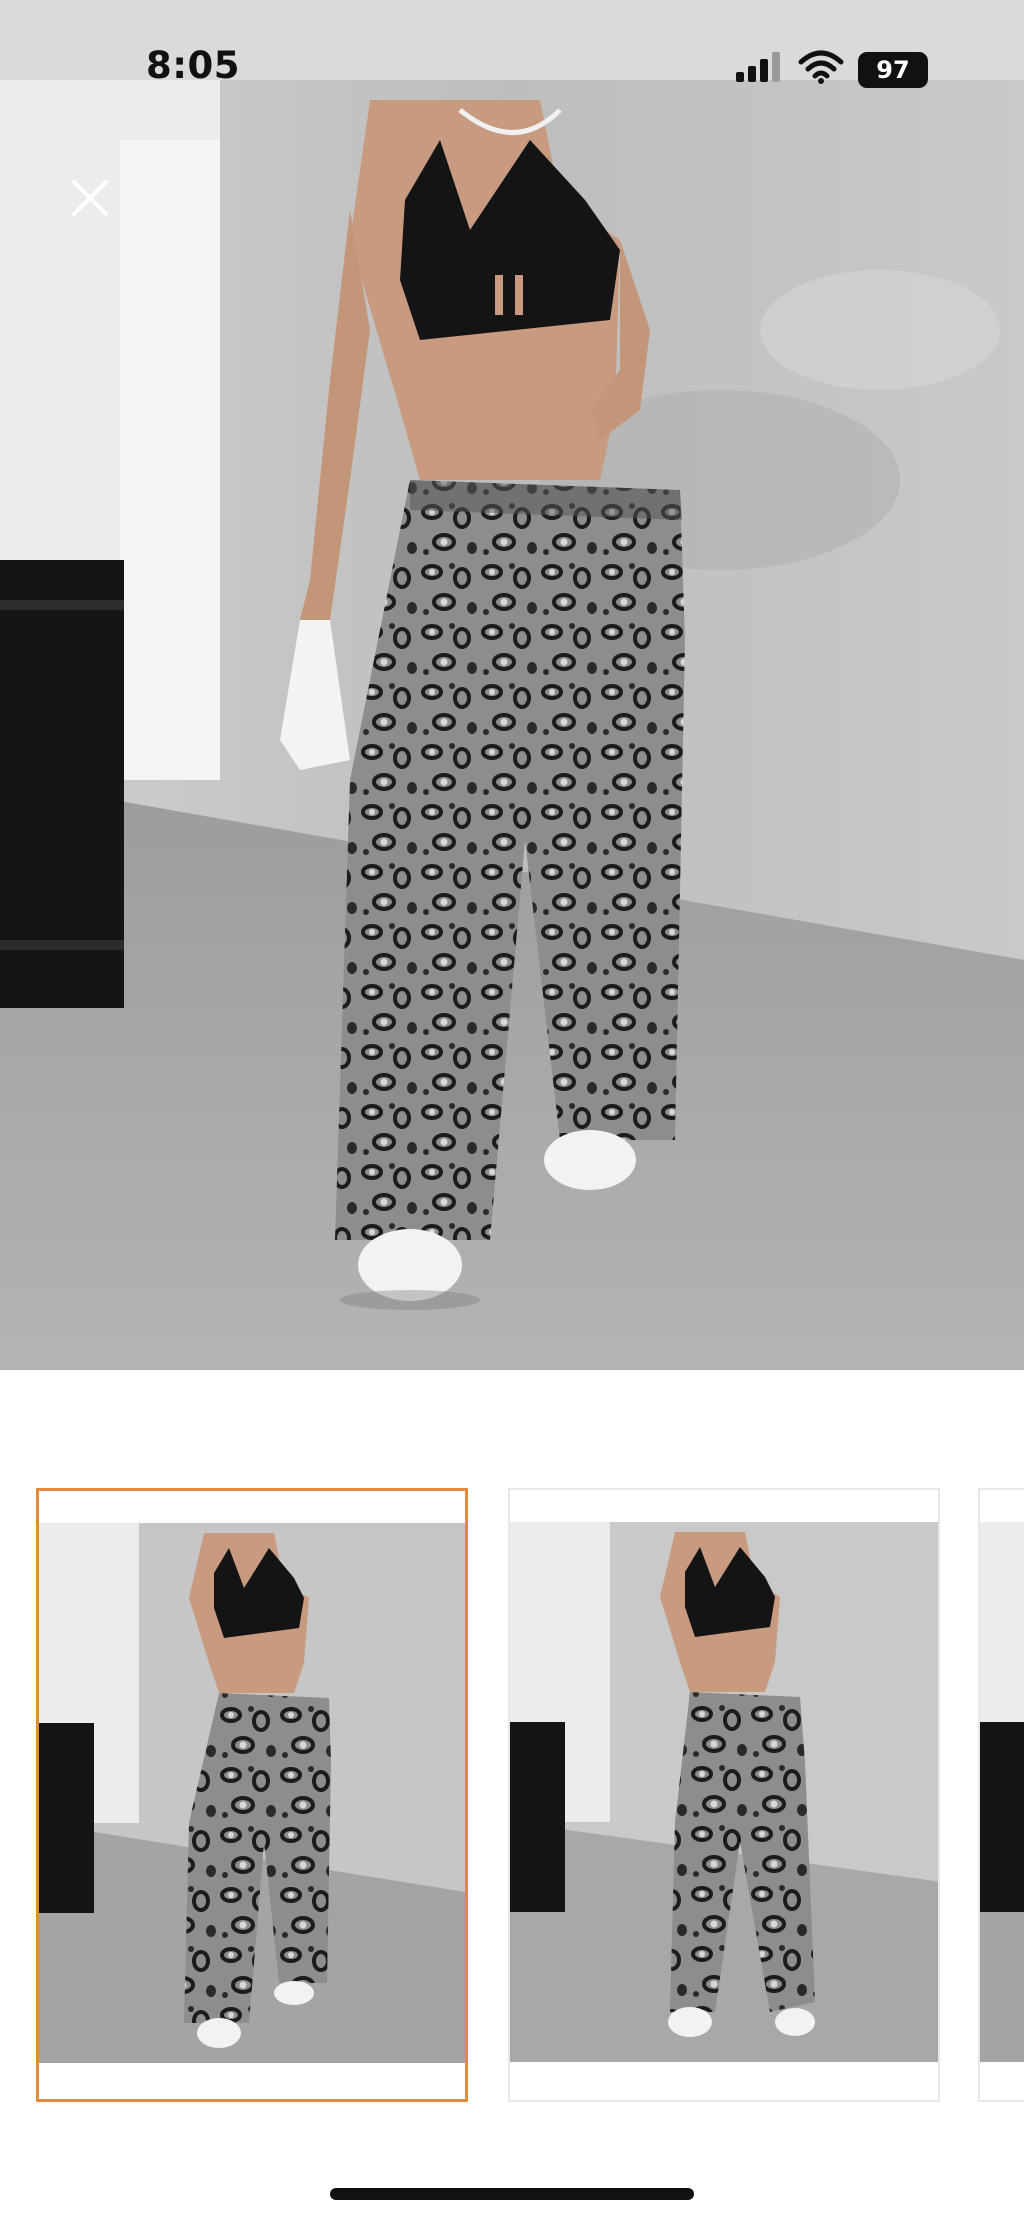 Image resolution: width=1024 pixels, height=2220 pixels. Describe the element at coordinates (193, 65) in the screenshot. I see `status-time: 8:05` at that location.